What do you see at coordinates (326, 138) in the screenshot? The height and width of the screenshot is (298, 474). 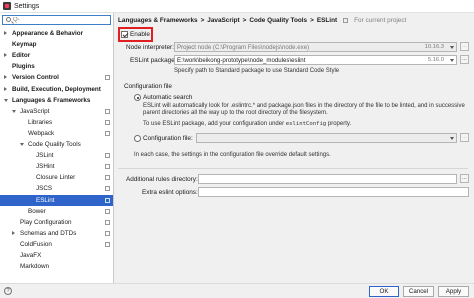 I see `configuration-file-input` at bounding box center [326, 138].